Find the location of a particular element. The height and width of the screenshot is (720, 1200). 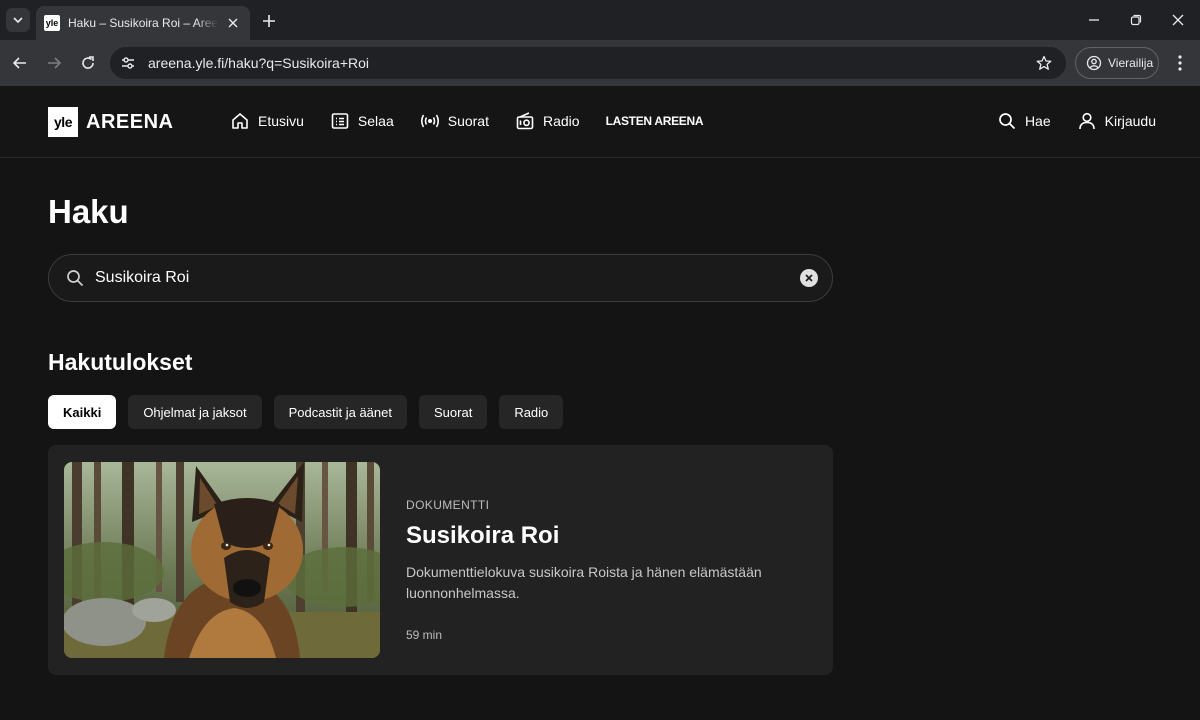

yle-favicon-icon: yle is located at coordinates (52, 23).